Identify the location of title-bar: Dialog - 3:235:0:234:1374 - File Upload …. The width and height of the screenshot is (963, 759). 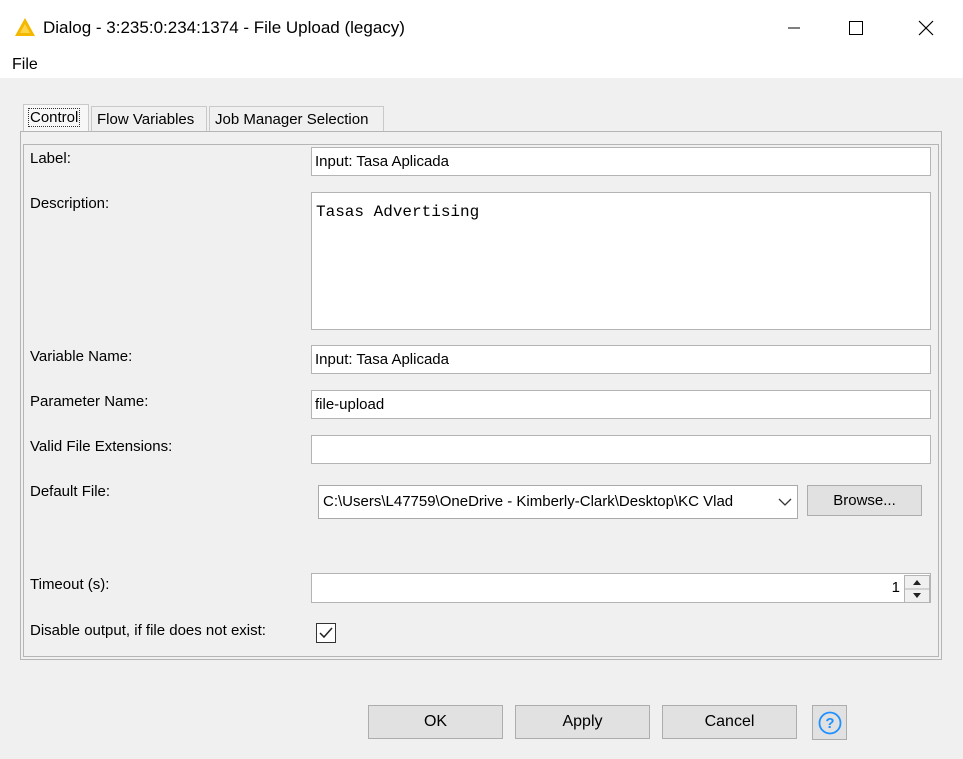
(481, 26).